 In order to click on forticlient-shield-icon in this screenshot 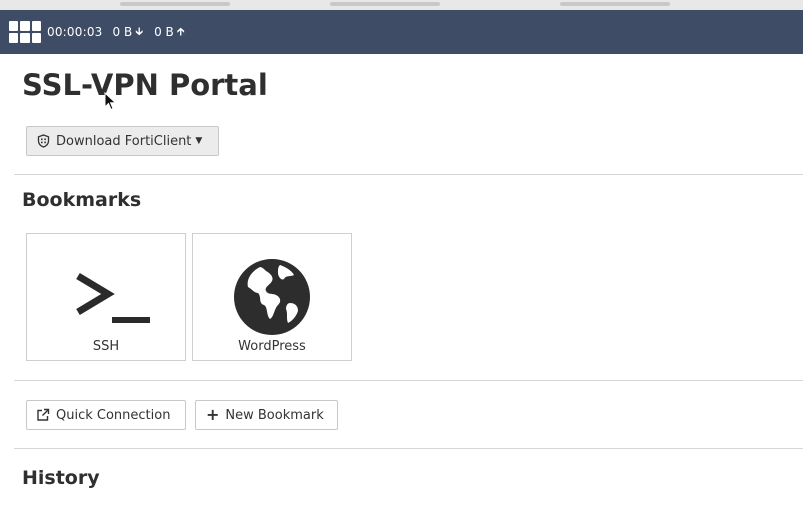, I will do `click(43, 141)`.